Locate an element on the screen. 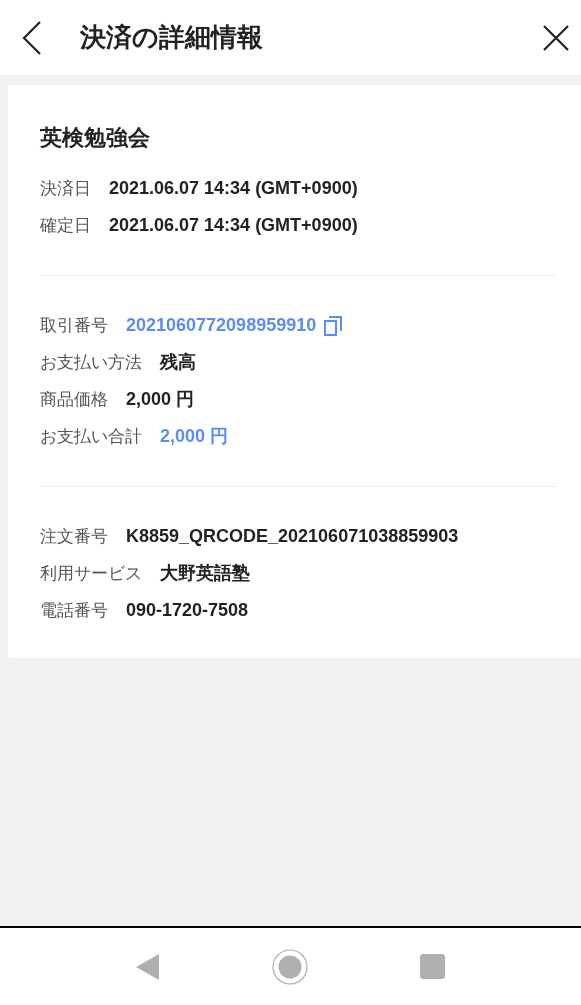 Image resolution: width=581 pixels, height=1005 pixels. home-circle-icon is located at coordinates (290, 966).